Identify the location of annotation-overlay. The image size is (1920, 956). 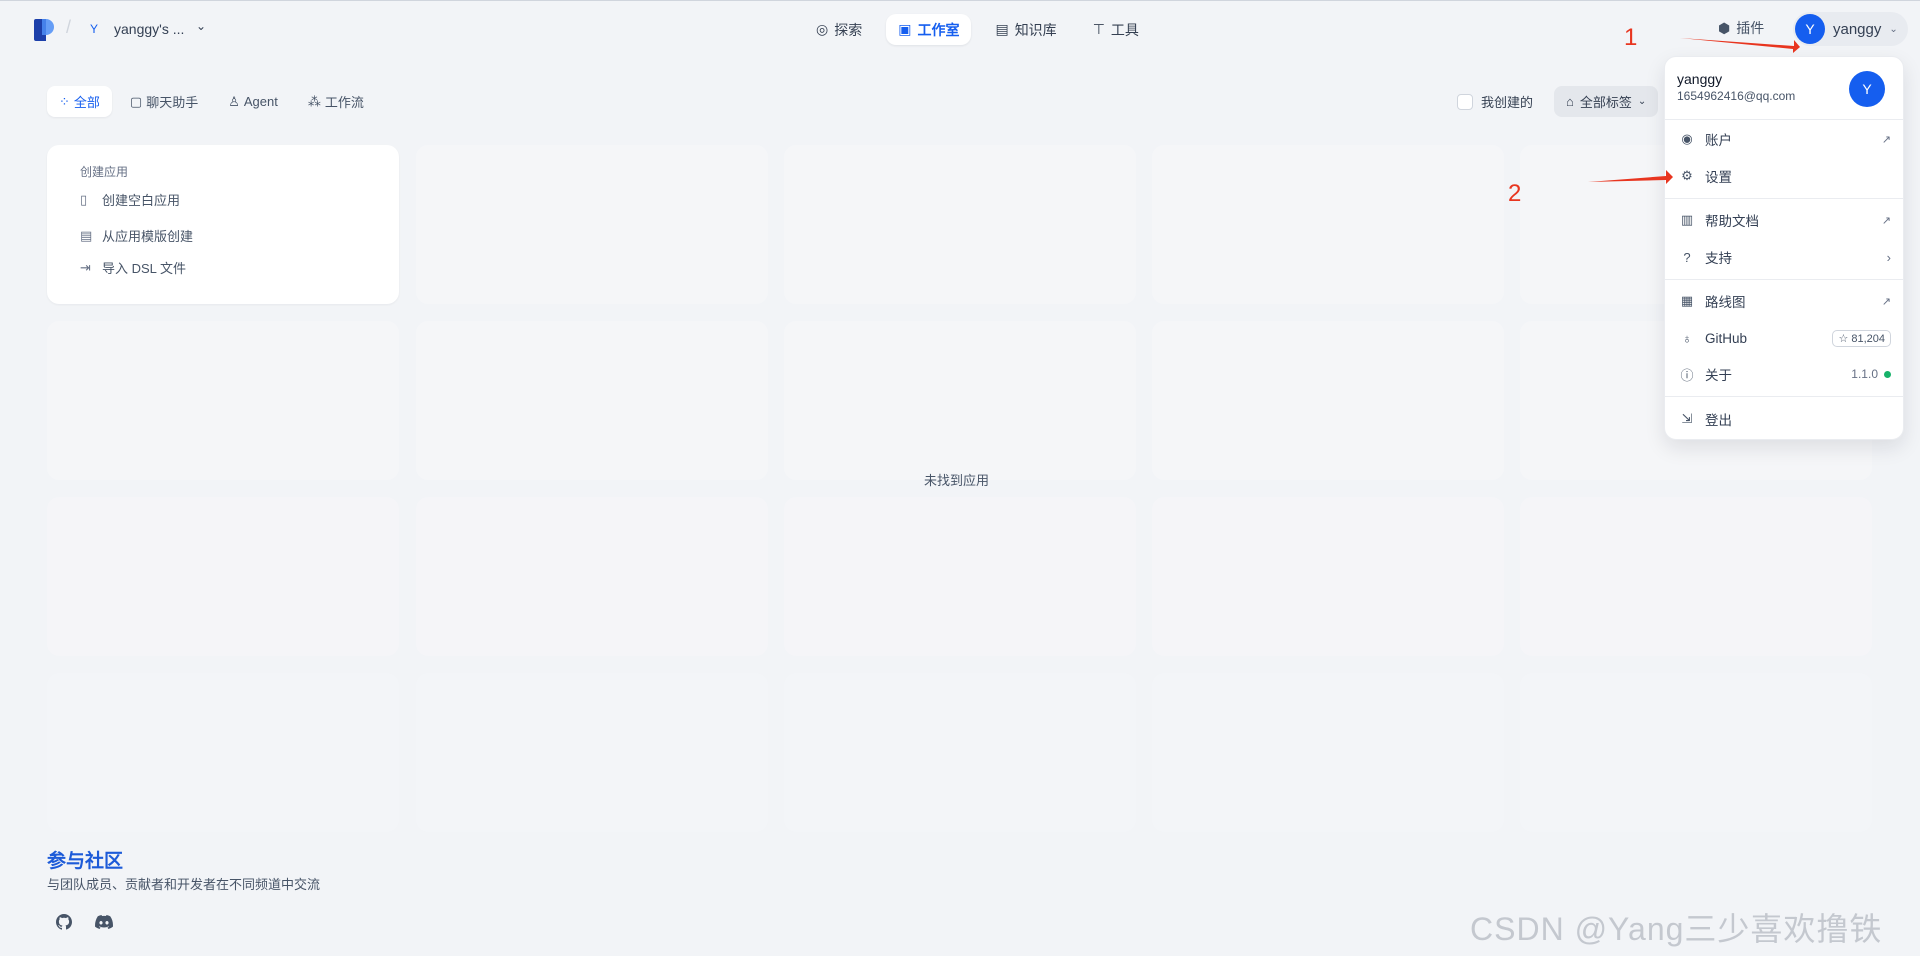
(1694, 111).